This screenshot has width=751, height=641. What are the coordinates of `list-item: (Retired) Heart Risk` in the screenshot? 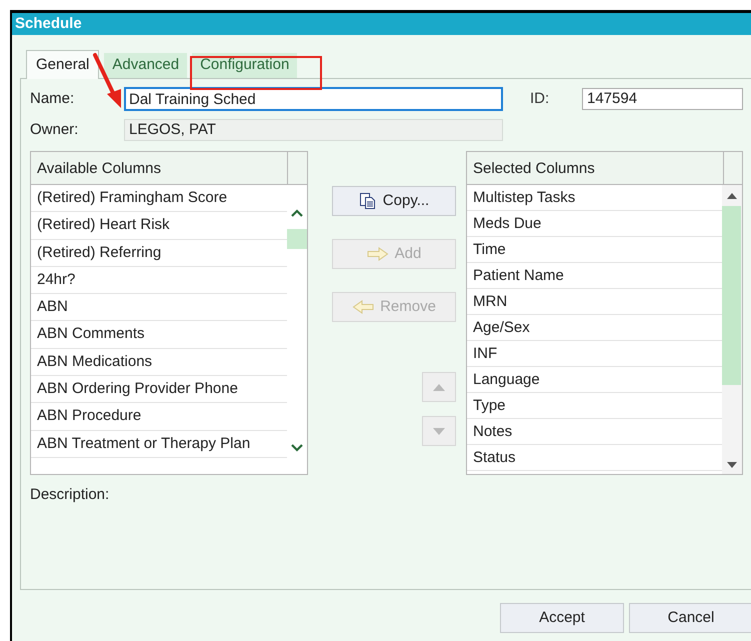 It's located at (159, 226).